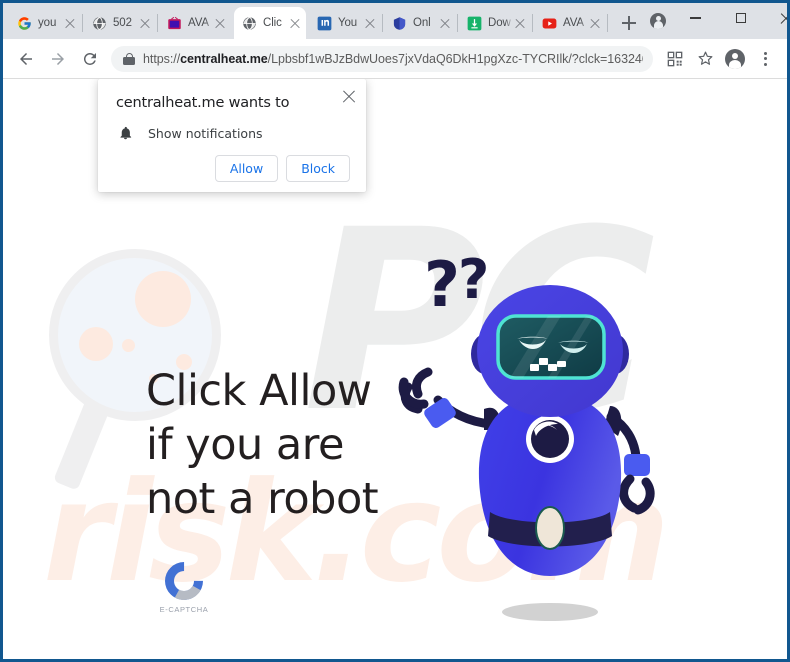 The height and width of the screenshot is (662, 790). What do you see at coordinates (205, 133) in the screenshot?
I see `permission-label: Show notifications` at bounding box center [205, 133].